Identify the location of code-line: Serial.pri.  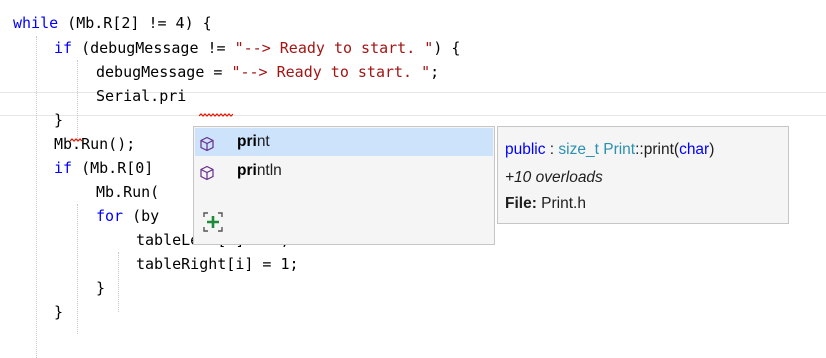
(141, 96).